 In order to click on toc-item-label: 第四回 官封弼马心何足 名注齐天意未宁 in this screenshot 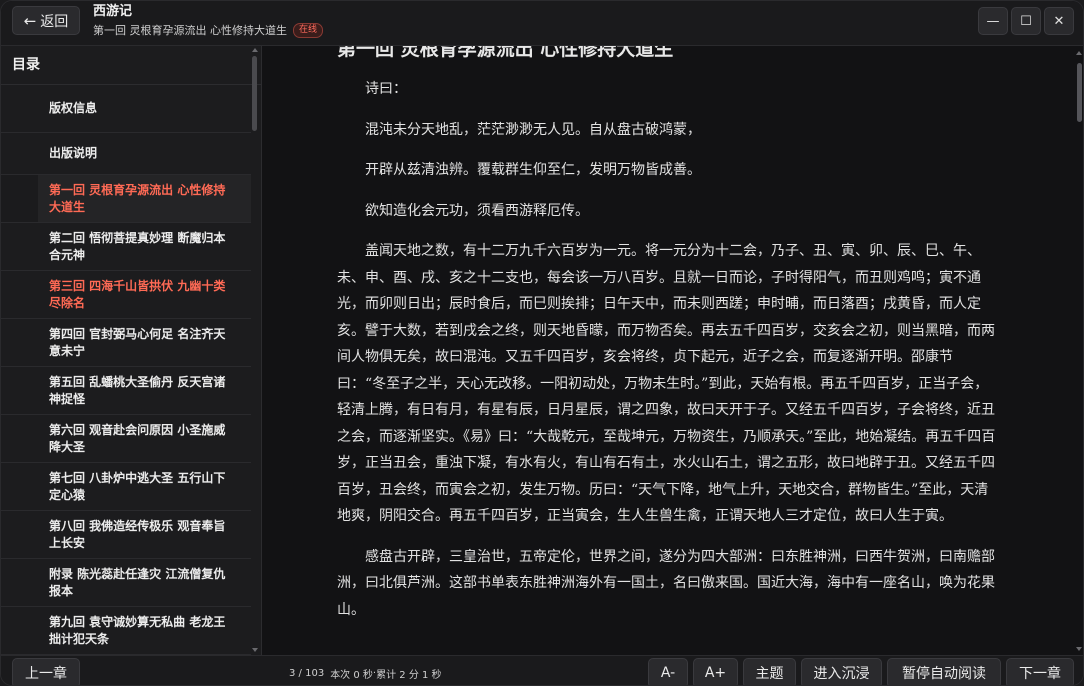, I will do `click(137, 342)`.